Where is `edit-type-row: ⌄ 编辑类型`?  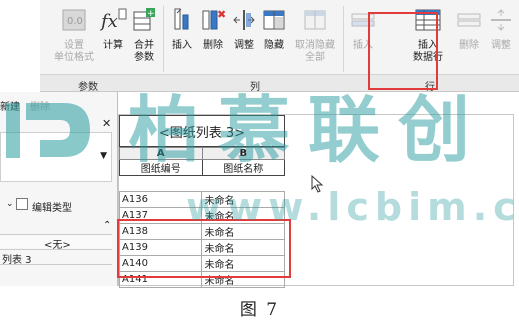
edit-type-row: ⌄ 编辑类型 is located at coordinates (56, 205).